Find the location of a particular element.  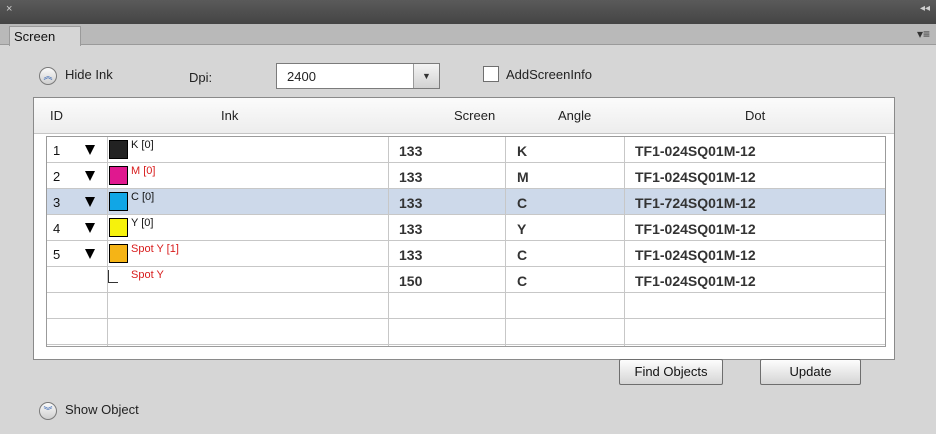

dot-value: TF1-724SQ01M-12 is located at coordinates (695, 203).